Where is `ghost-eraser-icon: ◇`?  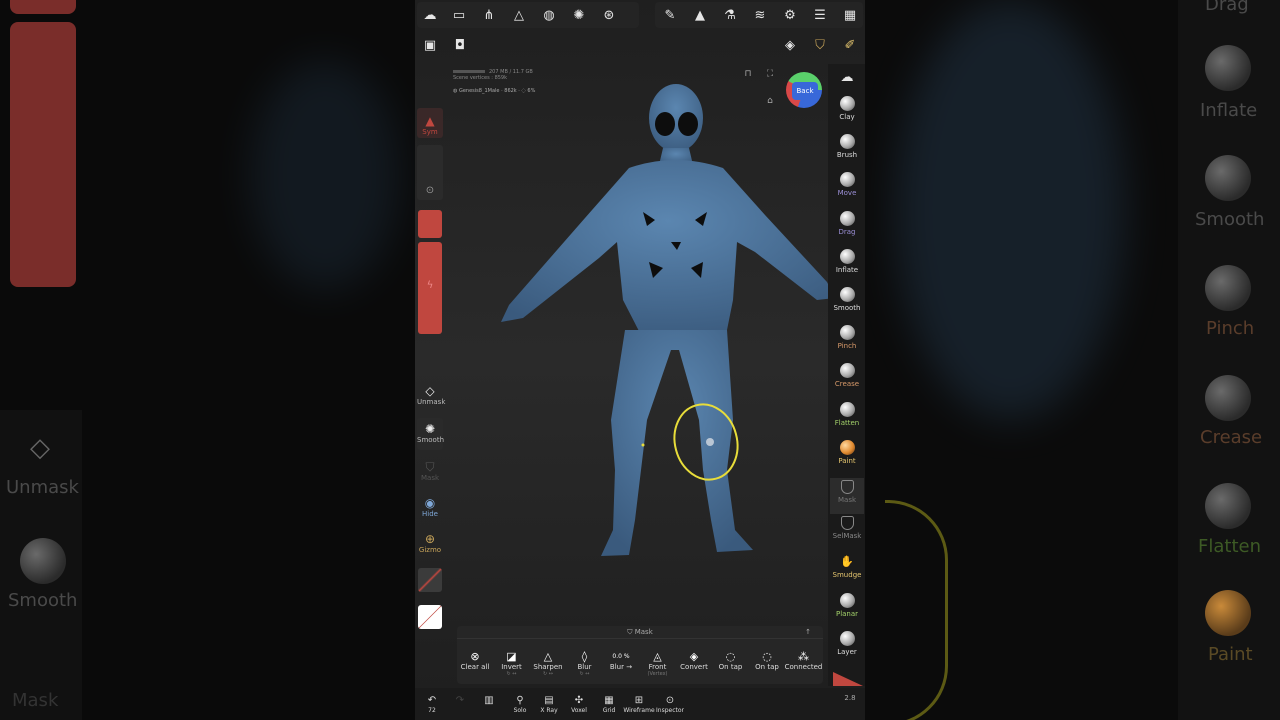 ghost-eraser-icon: ◇ is located at coordinates (40, 448).